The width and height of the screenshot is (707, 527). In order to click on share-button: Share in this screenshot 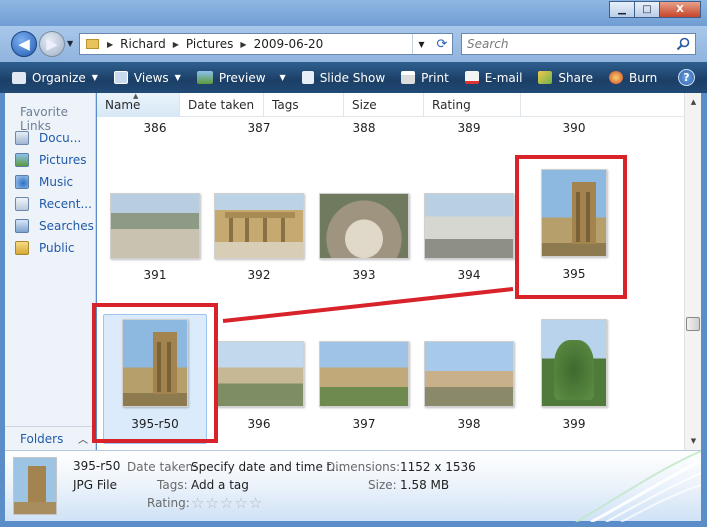, I will do `click(565, 77)`.